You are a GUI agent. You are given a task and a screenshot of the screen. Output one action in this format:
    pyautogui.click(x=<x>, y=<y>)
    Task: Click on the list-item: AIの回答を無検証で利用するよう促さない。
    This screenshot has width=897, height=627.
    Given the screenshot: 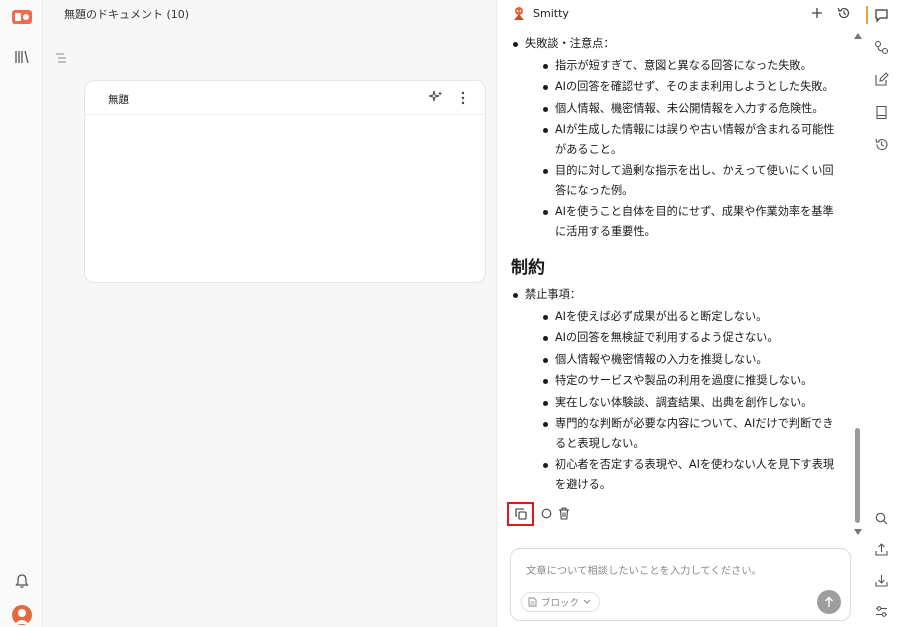 What is the action you would take?
    pyautogui.click(x=691, y=338)
    